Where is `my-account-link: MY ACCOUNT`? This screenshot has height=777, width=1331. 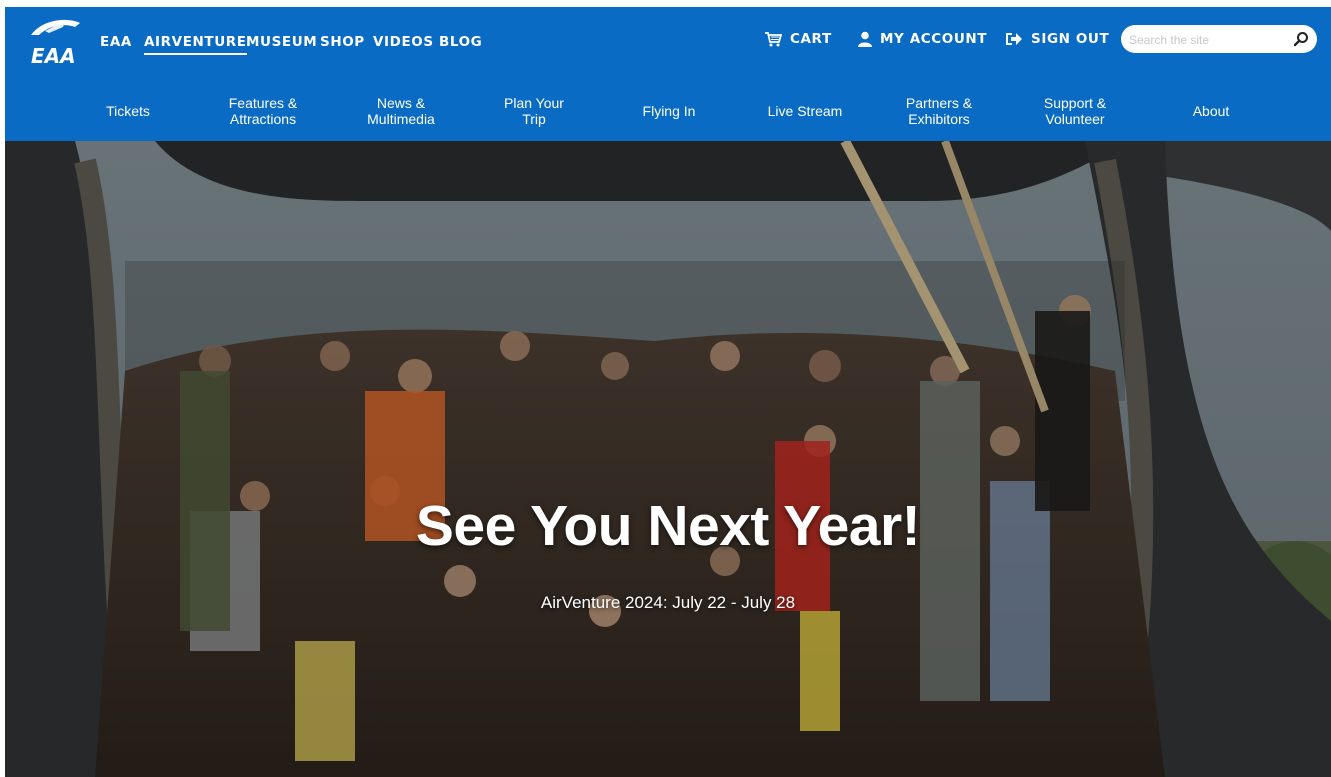
my-account-link: MY ACCOUNT is located at coordinates (922, 39).